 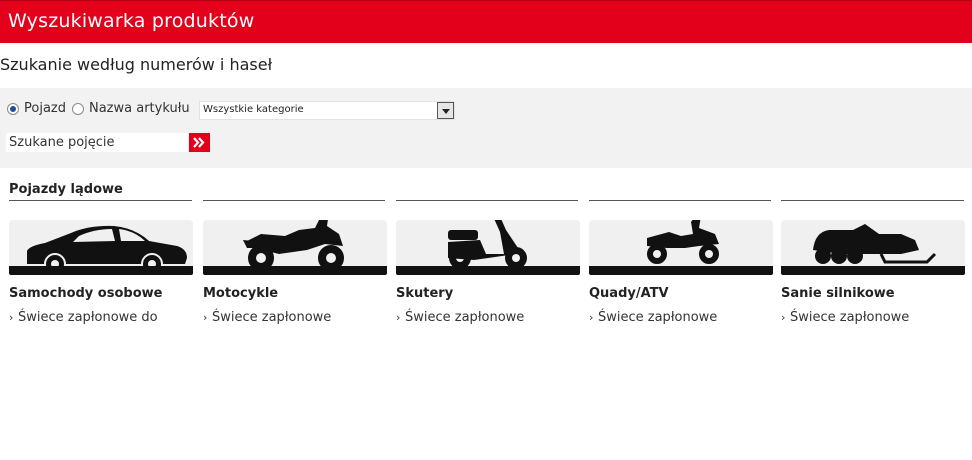 What do you see at coordinates (327, 110) in the screenshot?
I see `category-select: Wszystkie kategorie` at bounding box center [327, 110].